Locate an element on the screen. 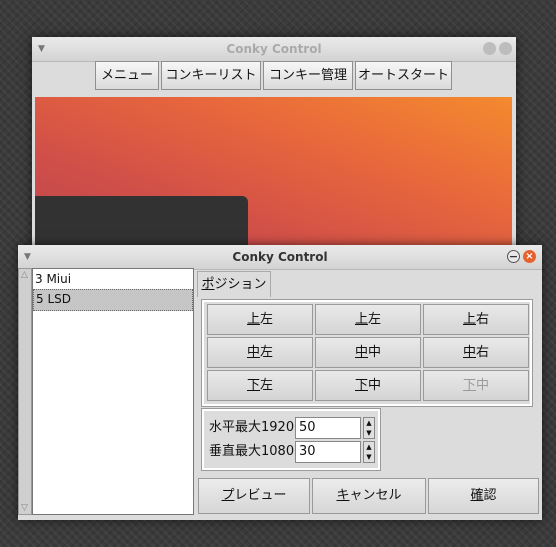 The width and height of the screenshot is (556, 547). vertical-input: 30 is located at coordinates (328, 452).